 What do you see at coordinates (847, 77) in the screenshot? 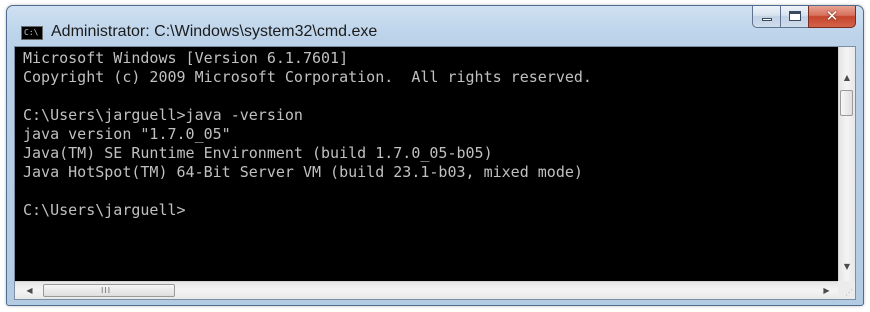
I see `scroll-up-arrow-icon: ▲` at bounding box center [847, 77].